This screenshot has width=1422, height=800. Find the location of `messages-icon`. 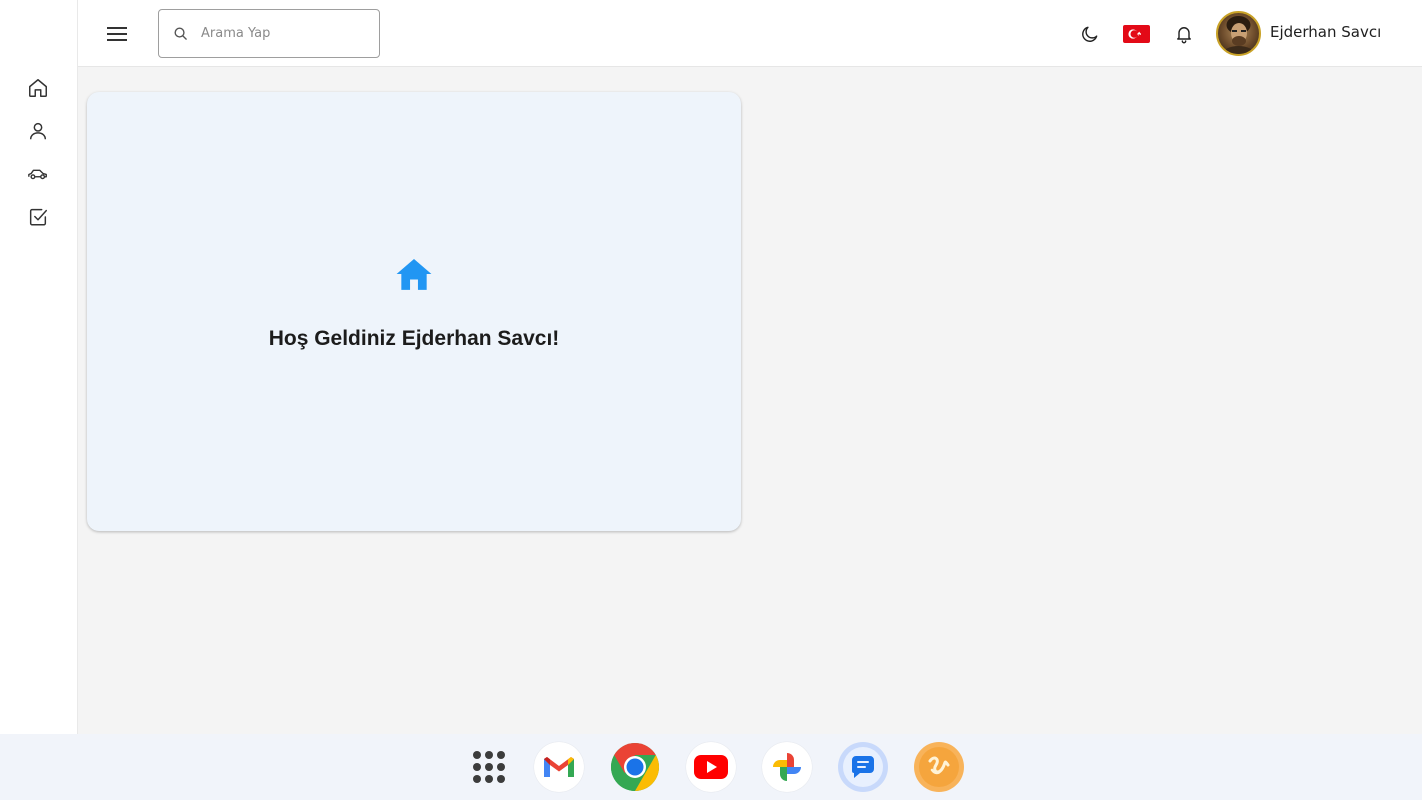

messages-icon is located at coordinates (863, 767).